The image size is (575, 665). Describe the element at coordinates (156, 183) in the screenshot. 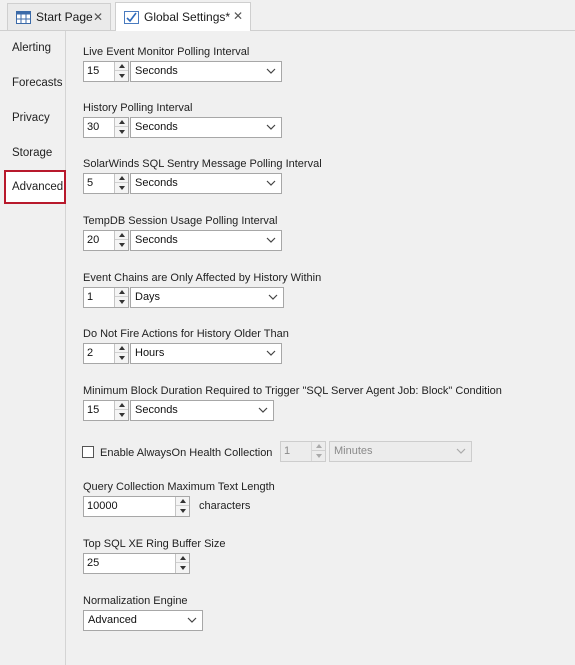

I see `solarwinds-unit: Seconds` at that location.